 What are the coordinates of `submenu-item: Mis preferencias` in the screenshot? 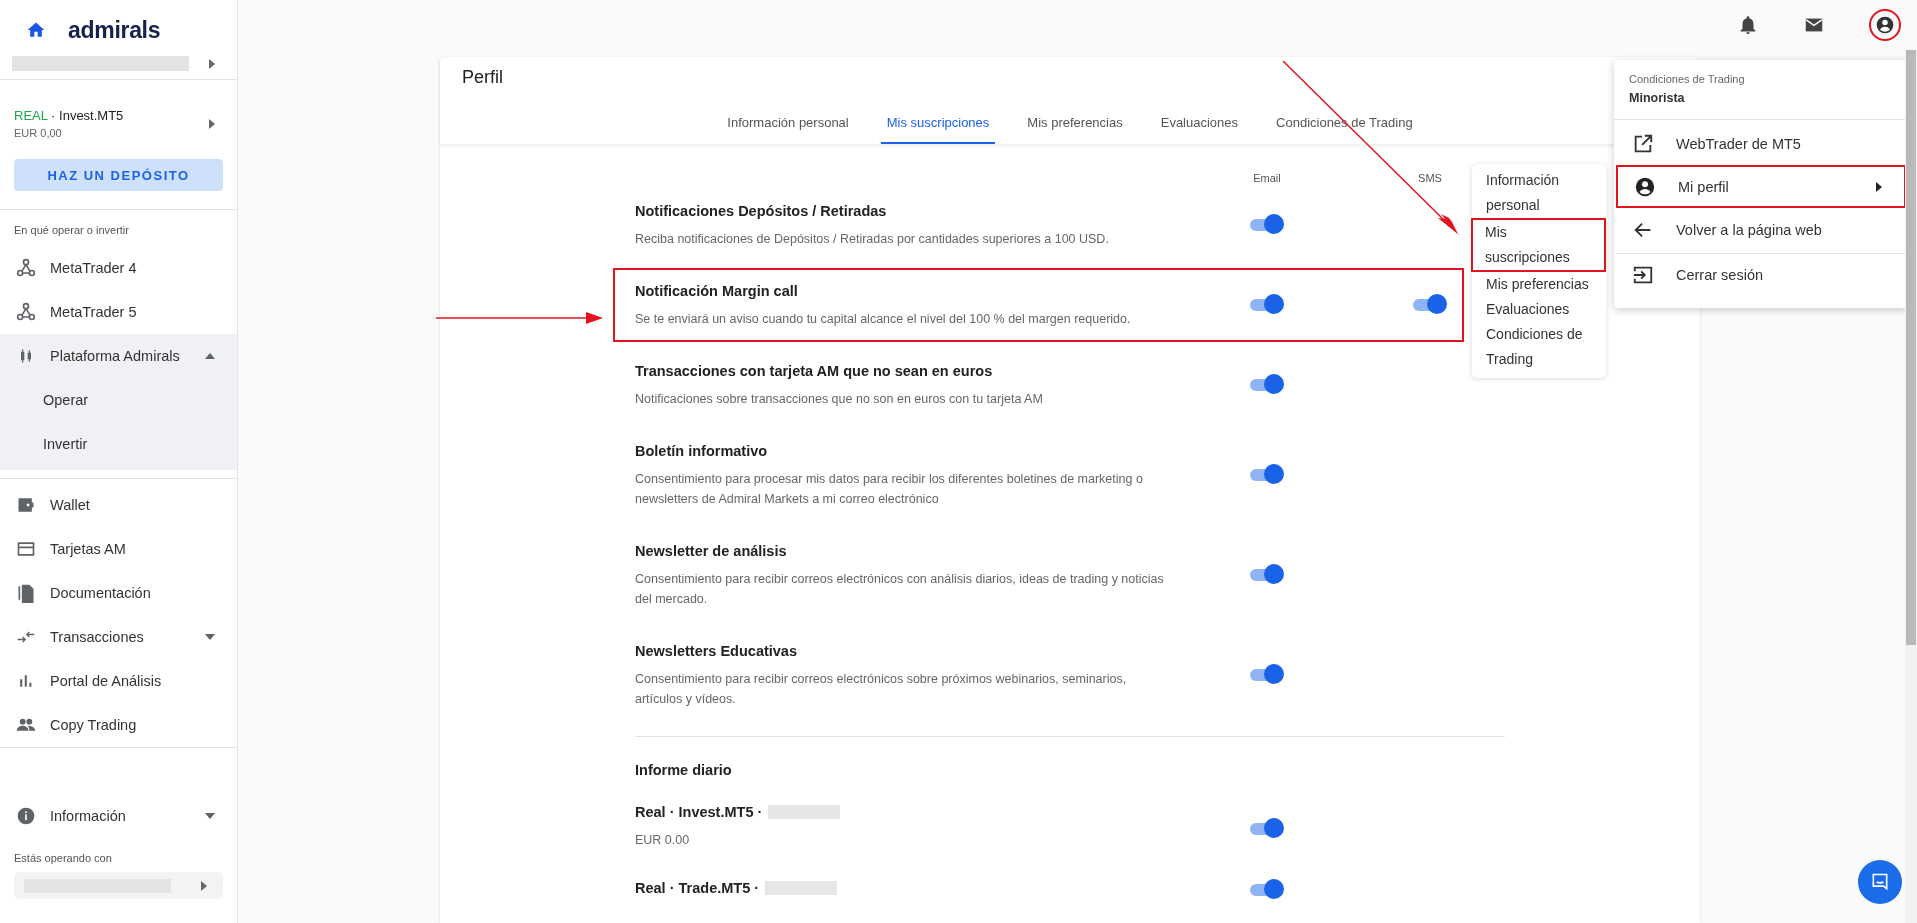 It's located at (1539, 284).